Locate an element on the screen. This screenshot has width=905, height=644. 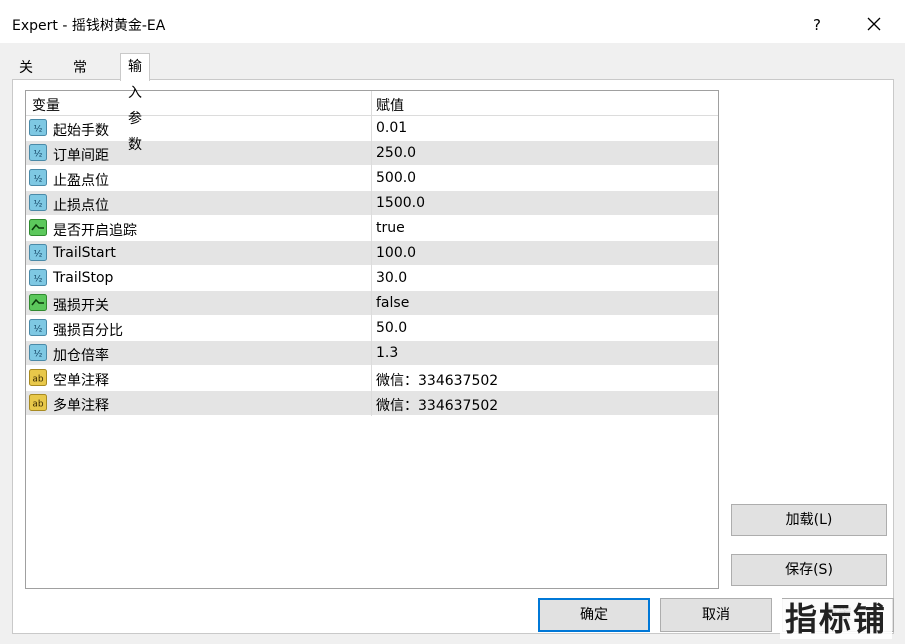
parameter-name: TrailStart is located at coordinates (84, 253).